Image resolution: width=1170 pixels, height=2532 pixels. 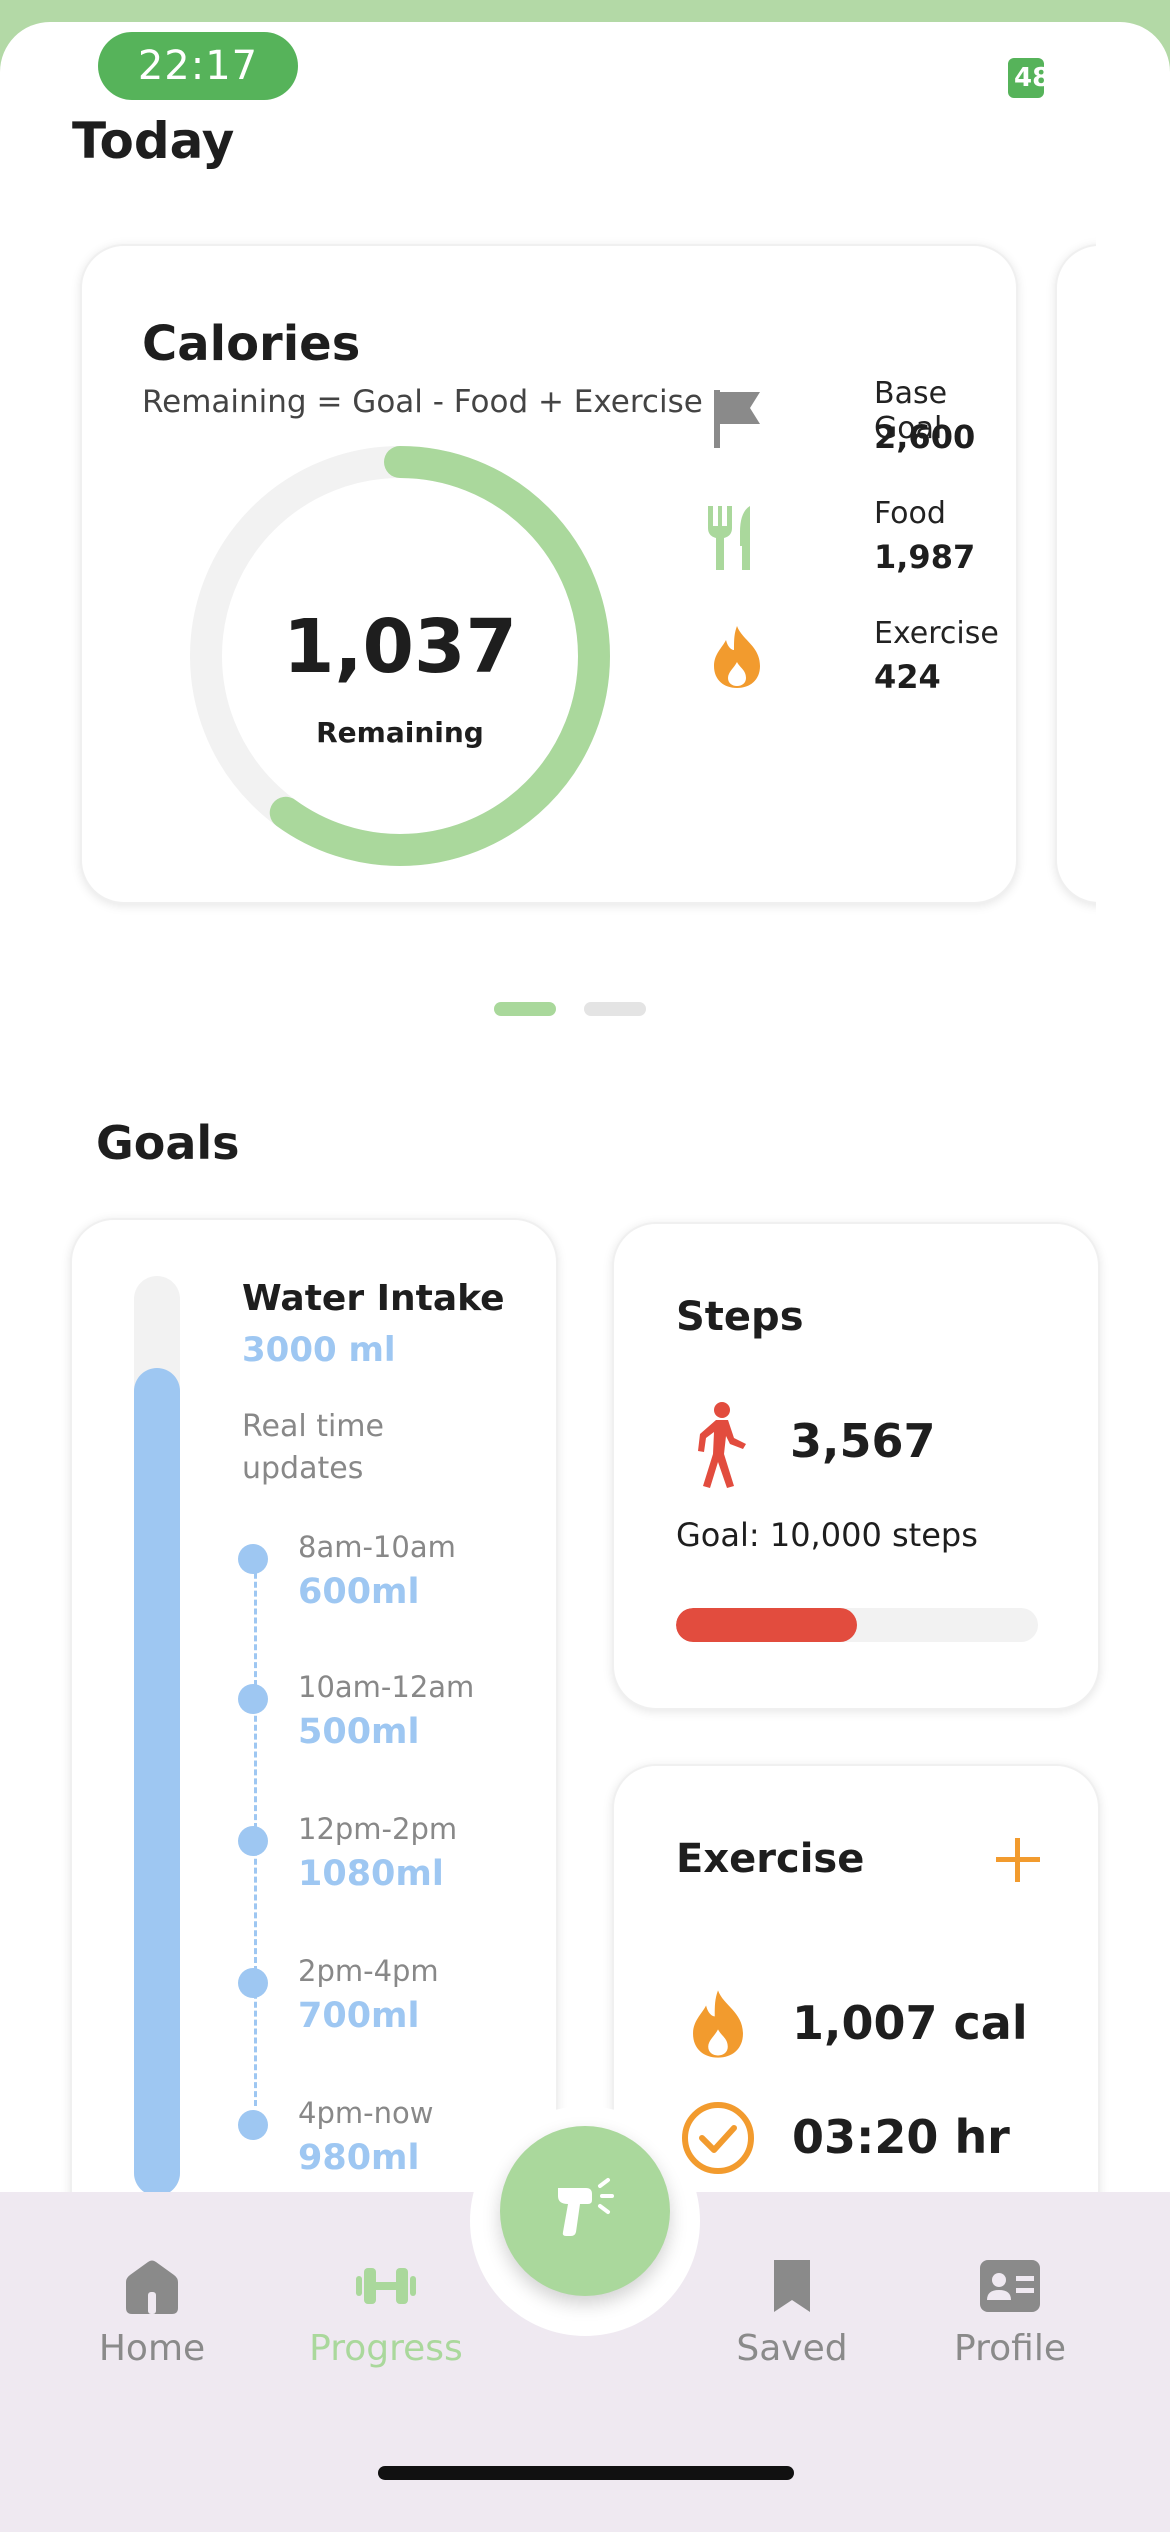 What do you see at coordinates (525, 1009) in the screenshot?
I see `carousel-dot-active` at bounding box center [525, 1009].